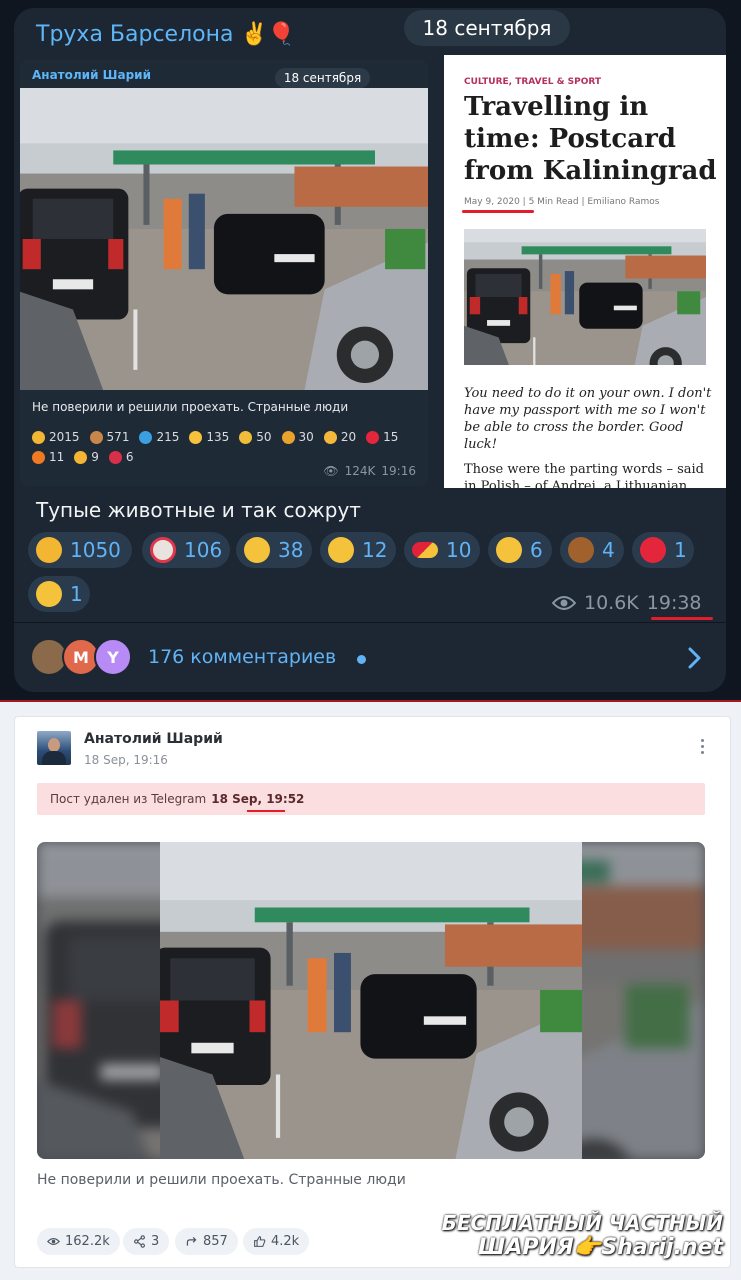  I want to click on clap-emoji-icon, so click(341, 550).